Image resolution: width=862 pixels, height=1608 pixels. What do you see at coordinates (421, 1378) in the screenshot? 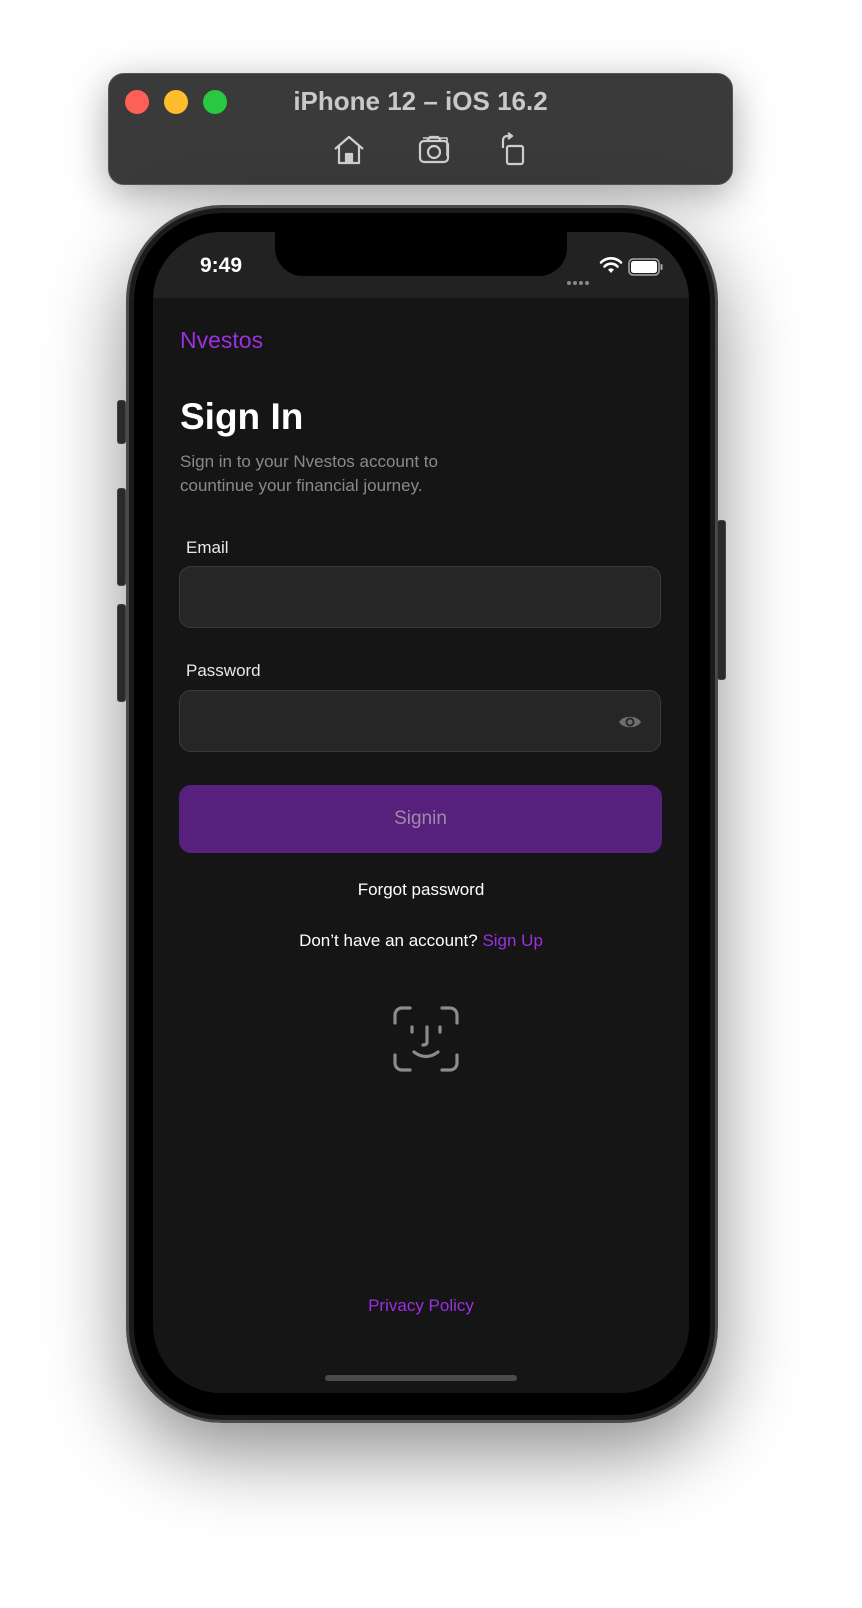
I see `home-indicator` at bounding box center [421, 1378].